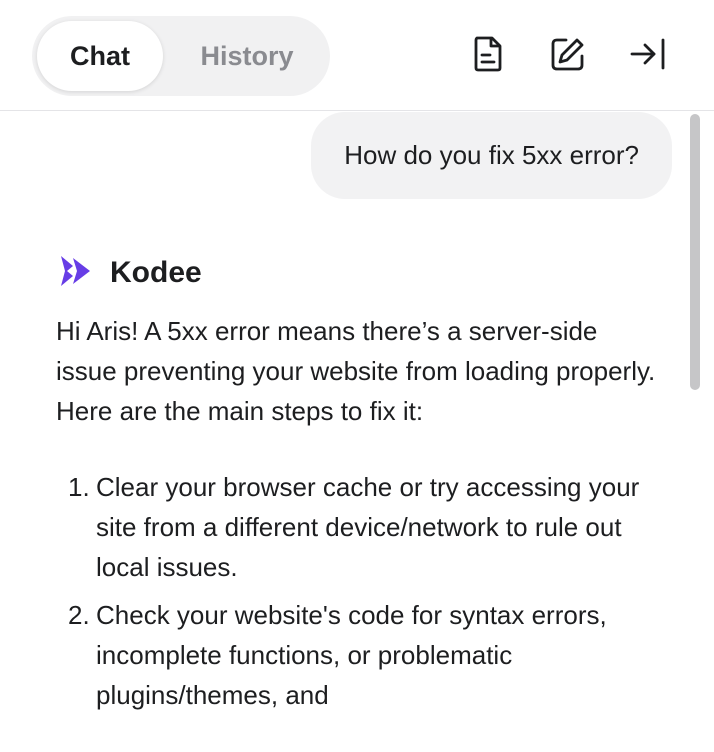 Image resolution: width=714 pixels, height=752 pixels. I want to click on scrollbar, so click(695, 433).